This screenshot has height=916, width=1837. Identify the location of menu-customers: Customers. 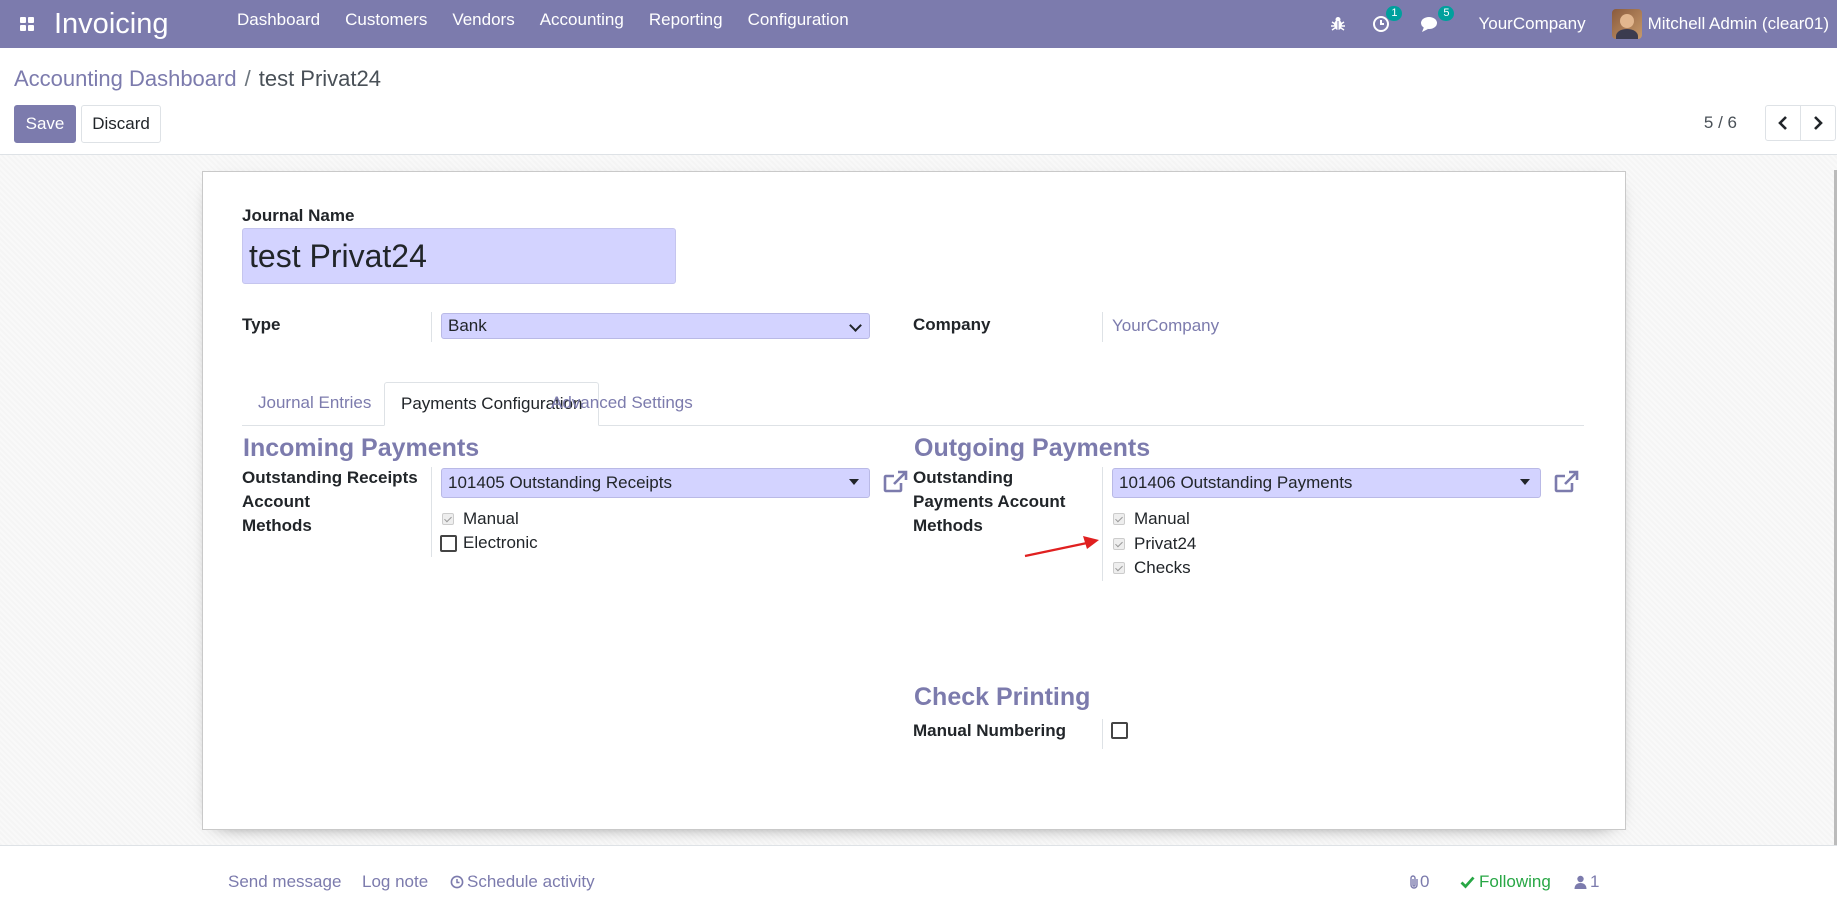
(386, 24).